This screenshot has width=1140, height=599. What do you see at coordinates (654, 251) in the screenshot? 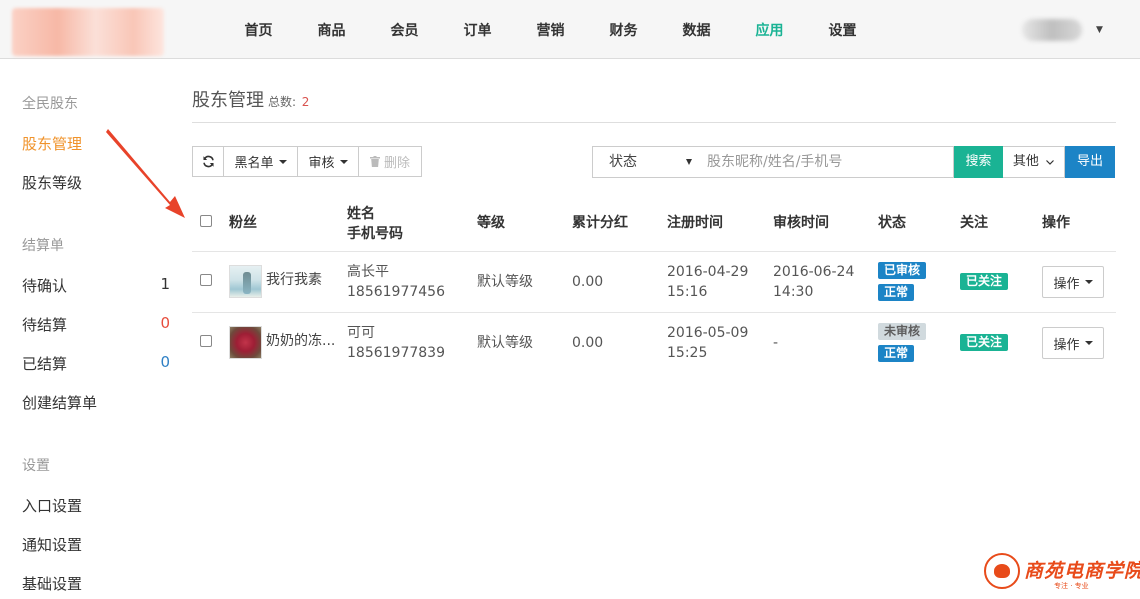
I see `header-divider` at bounding box center [654, 251].